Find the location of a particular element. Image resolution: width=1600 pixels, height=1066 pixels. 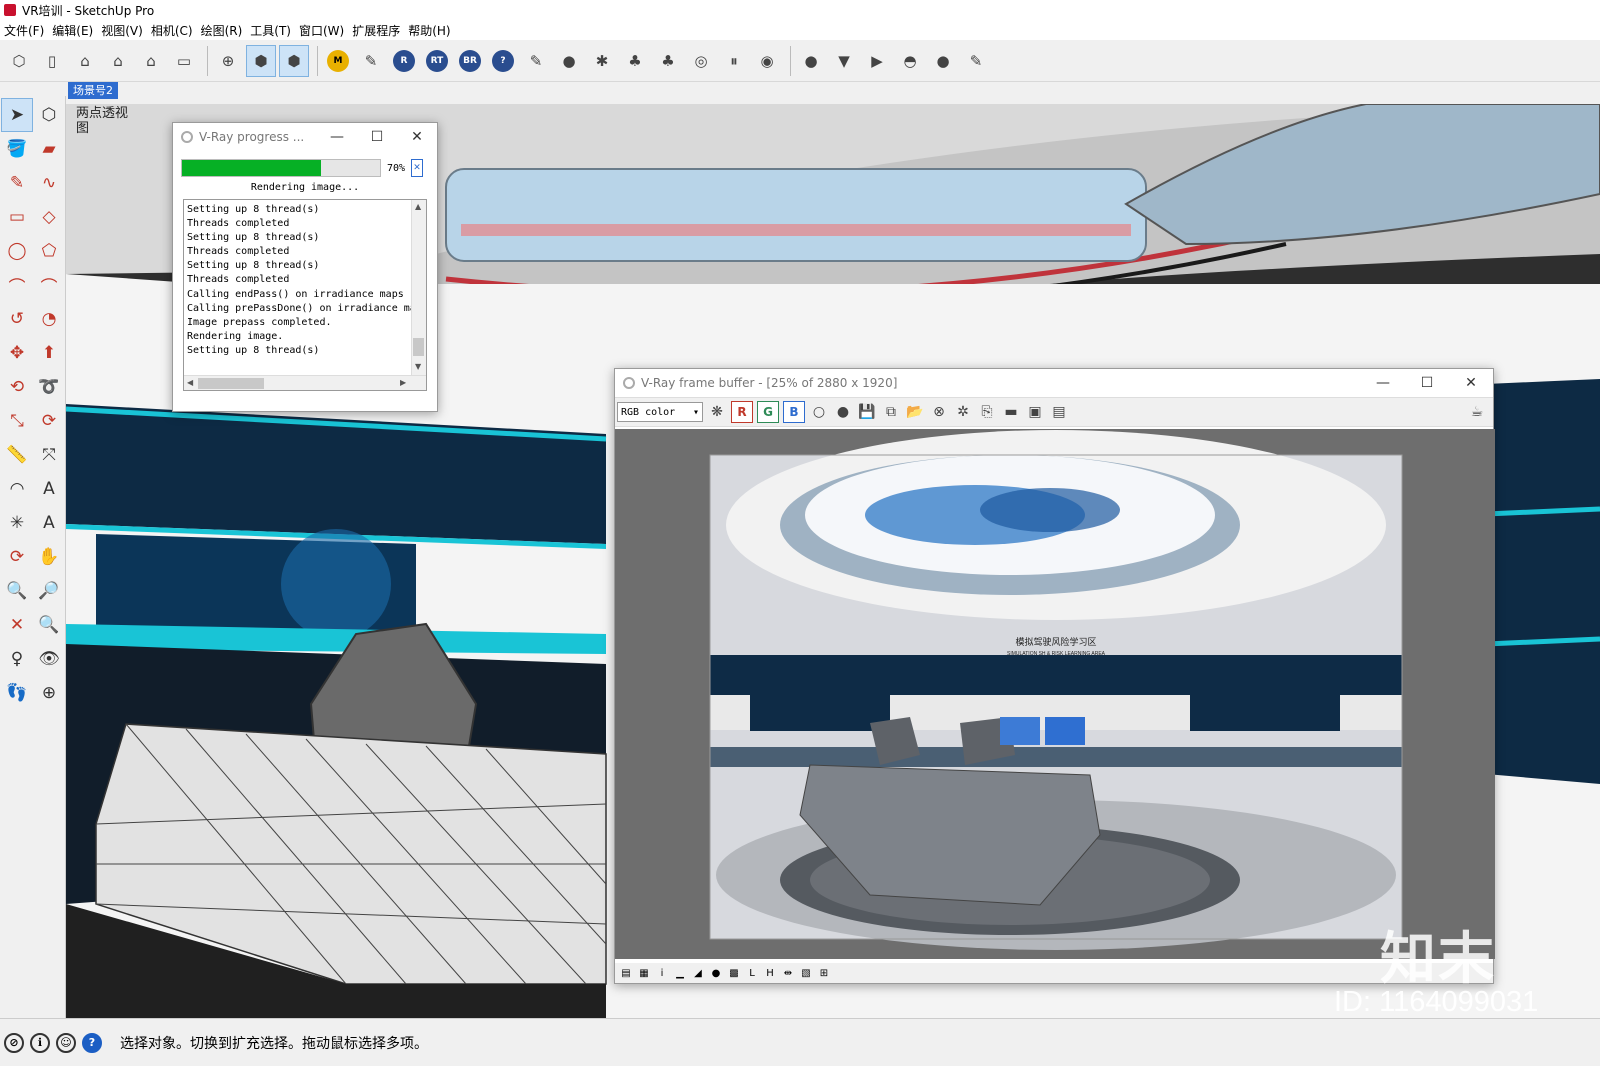

menu-tools: 工具(T) is located at coordinates (274, 30).